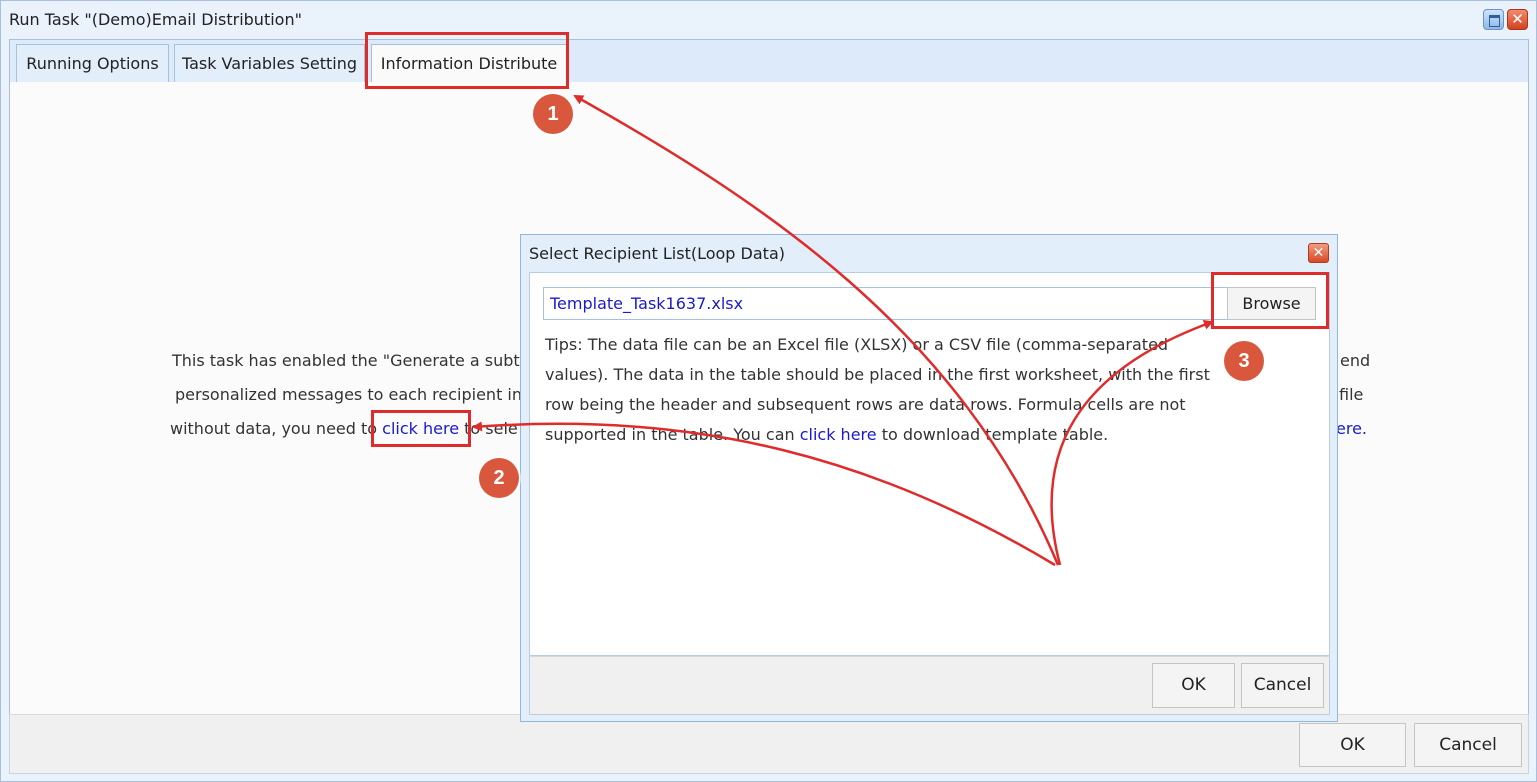  I want to click on window-title: Run Task "(Demo)Email Distribution", so click(155, 19).